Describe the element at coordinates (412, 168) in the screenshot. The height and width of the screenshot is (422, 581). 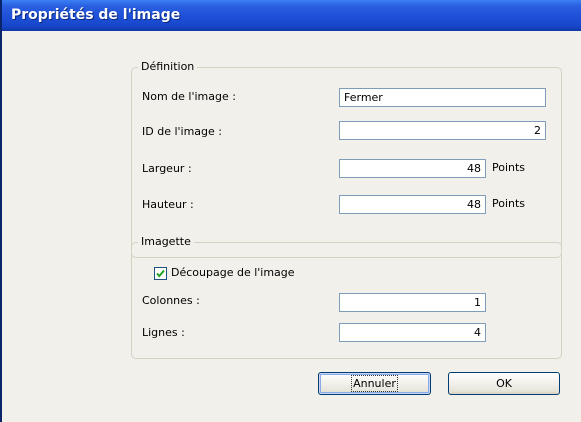
I see `width-input: 48` at that location.